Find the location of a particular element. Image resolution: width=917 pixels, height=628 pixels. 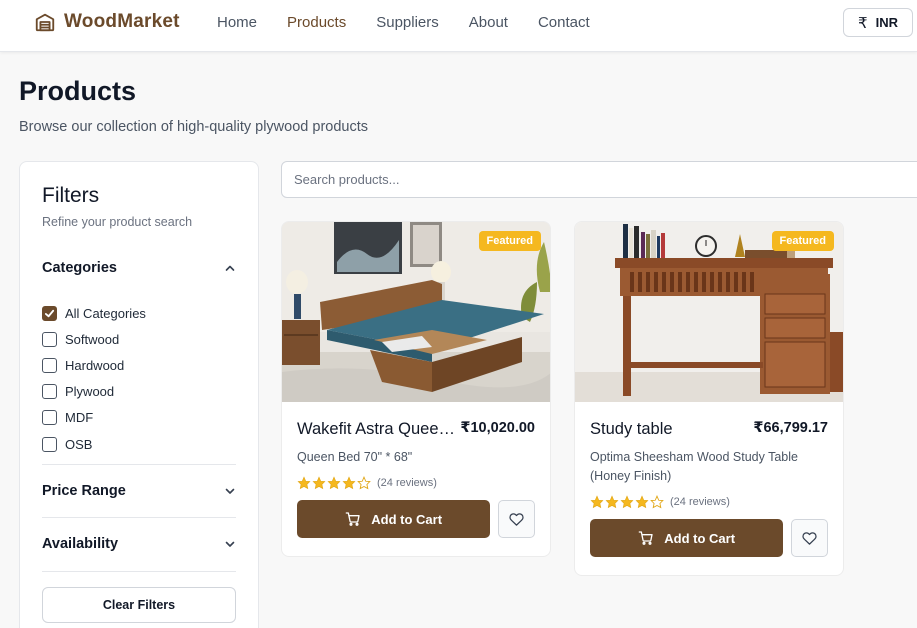

category-plywood: Plywood is located at coordinates (94, 392).